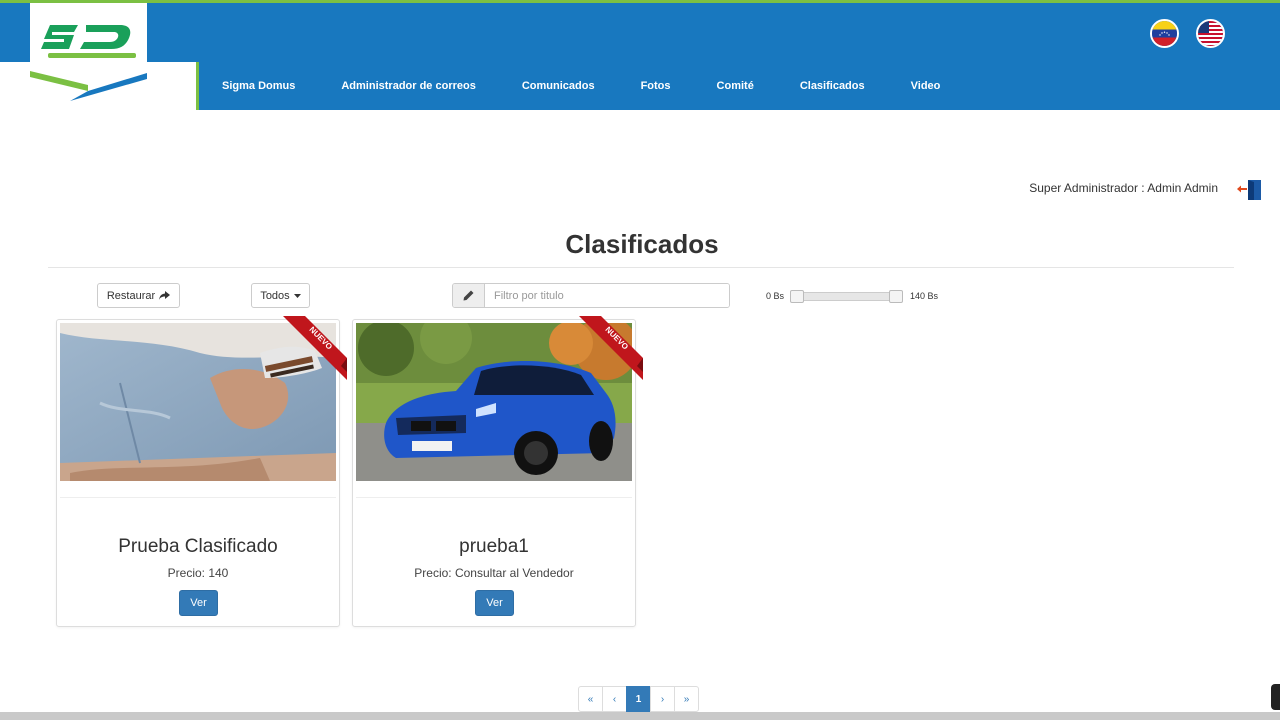 The image size is (1280, 720). I want to click on pagination: « ‹ 1 › », so click(638, 699).